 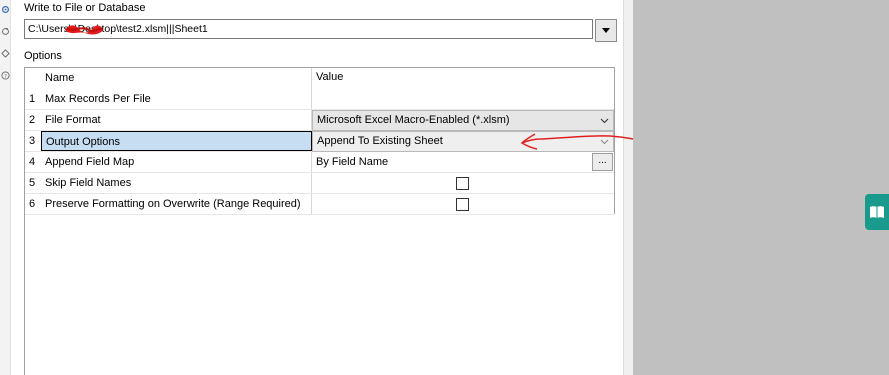 I want to click on header-name: Name, so click(x=176, y=78).